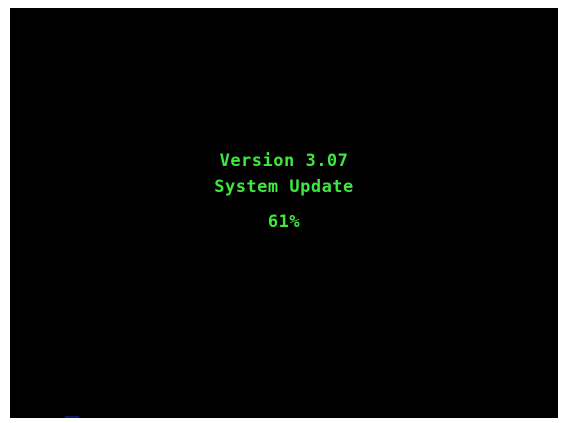 The image size is (564, 423). Describe the element at coordinates (72, 417) in the screenshot. I see `bottom-edge-artifact` at that location.